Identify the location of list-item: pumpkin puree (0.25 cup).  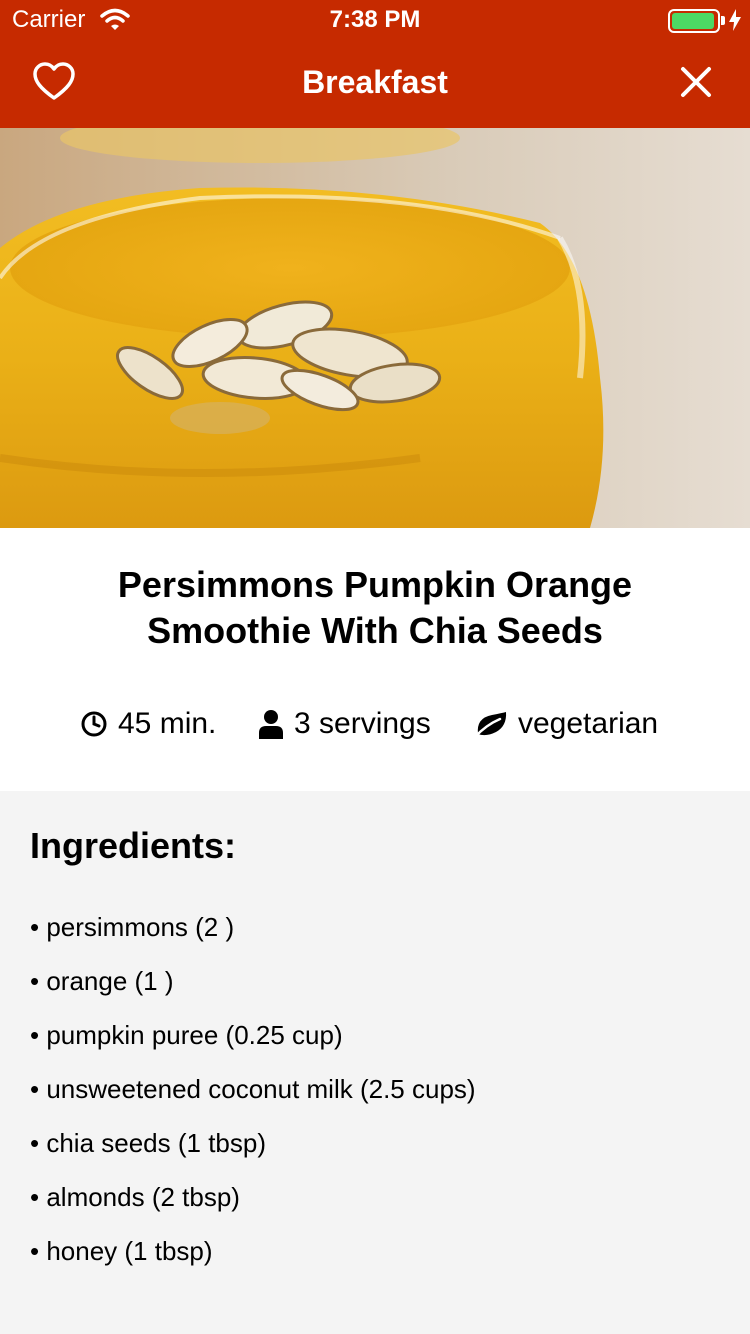
(253, 1040).